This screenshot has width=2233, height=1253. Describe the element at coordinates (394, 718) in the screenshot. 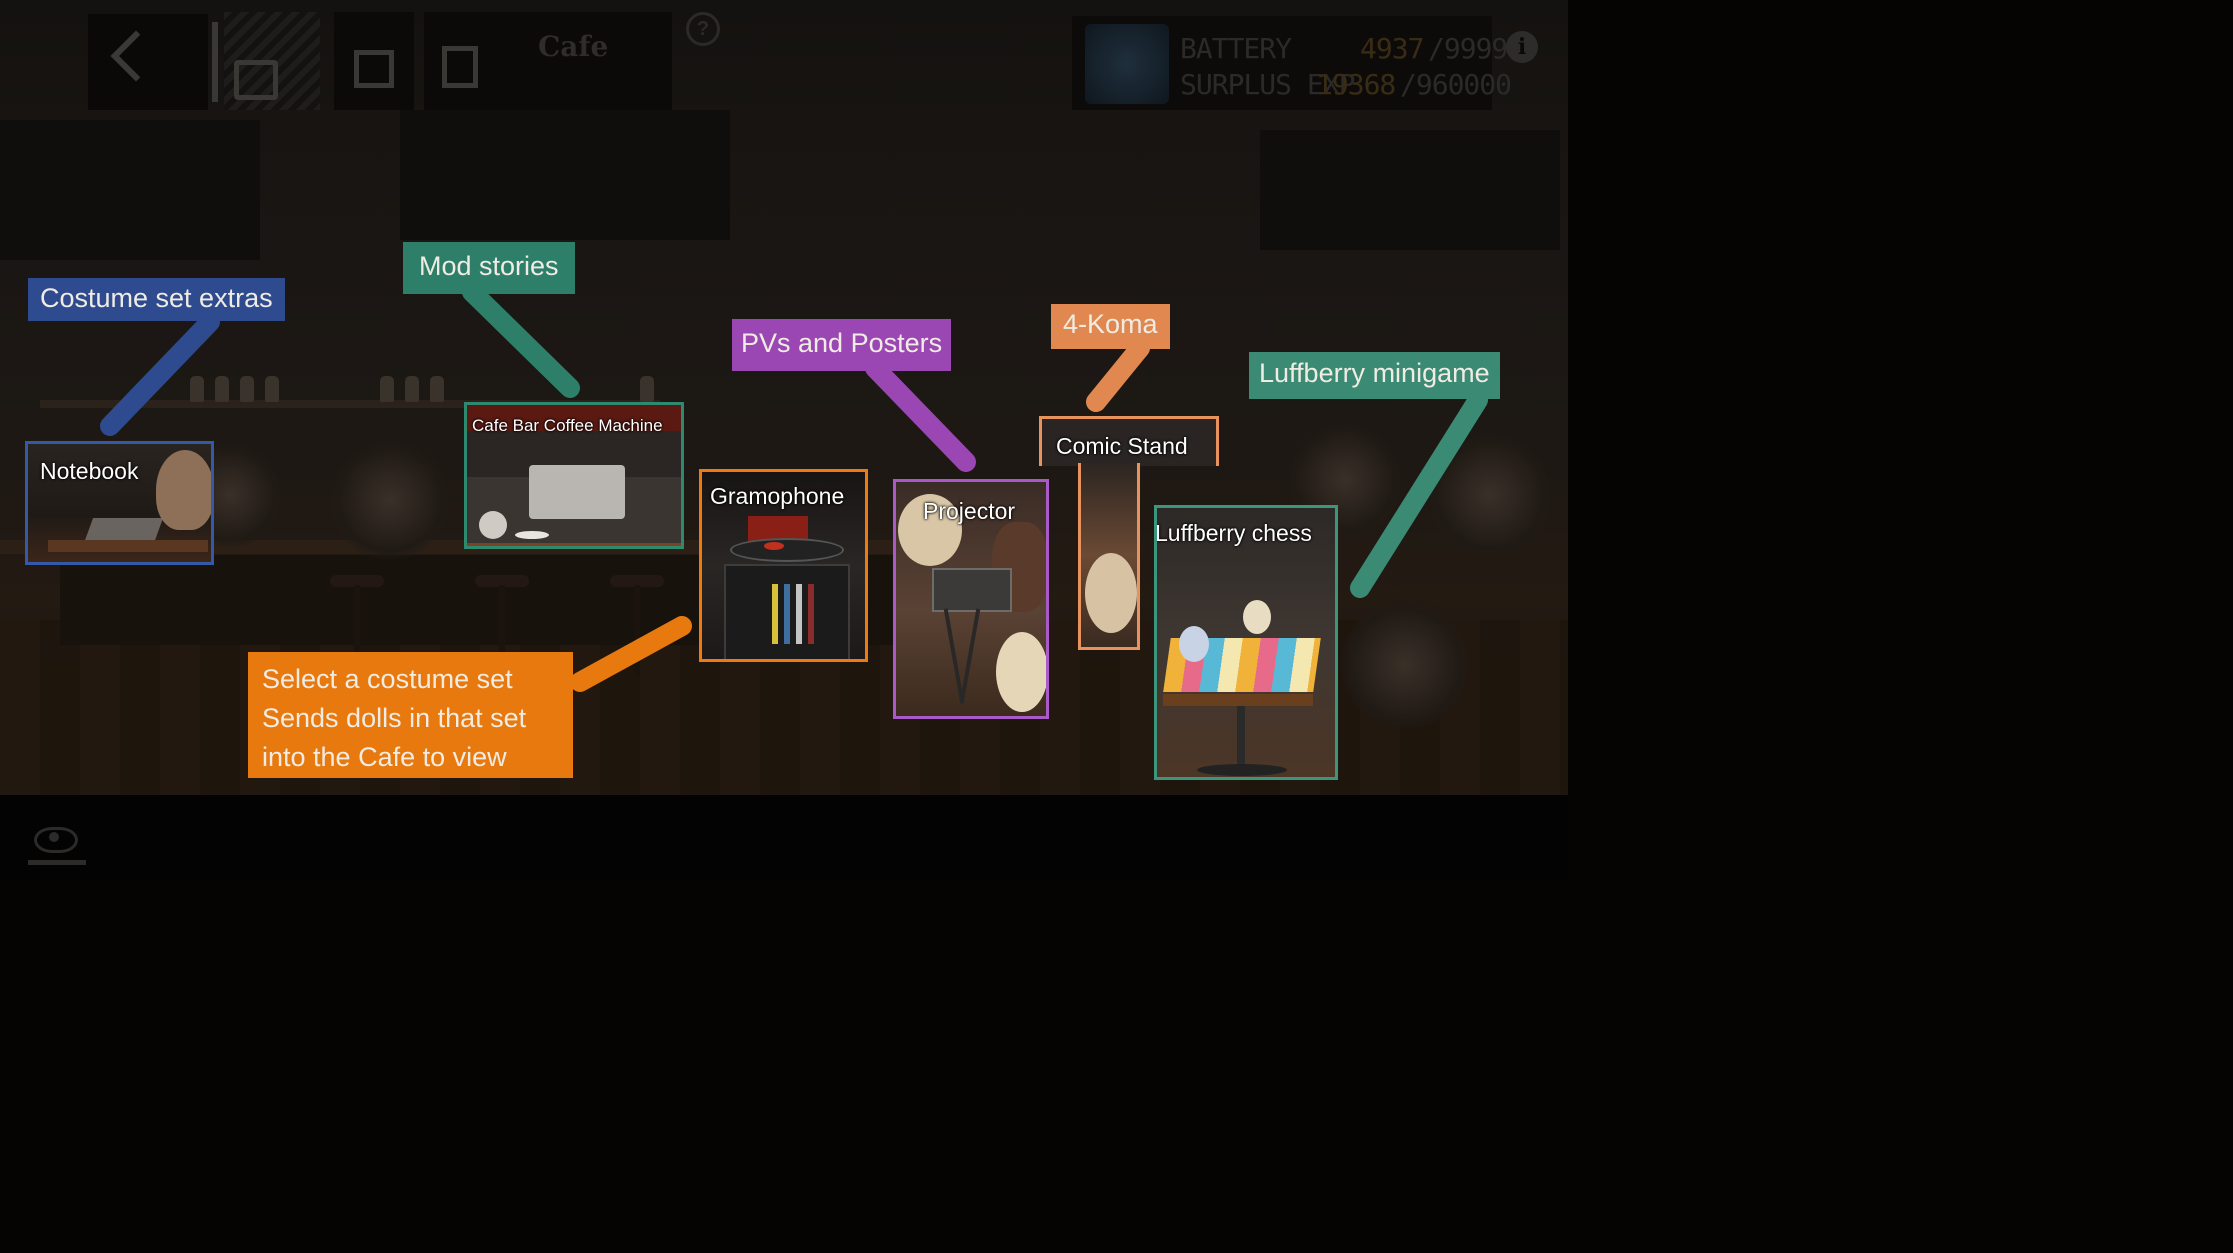

I see `callout-select-costume-line: Sends dolls in that set` at that location.